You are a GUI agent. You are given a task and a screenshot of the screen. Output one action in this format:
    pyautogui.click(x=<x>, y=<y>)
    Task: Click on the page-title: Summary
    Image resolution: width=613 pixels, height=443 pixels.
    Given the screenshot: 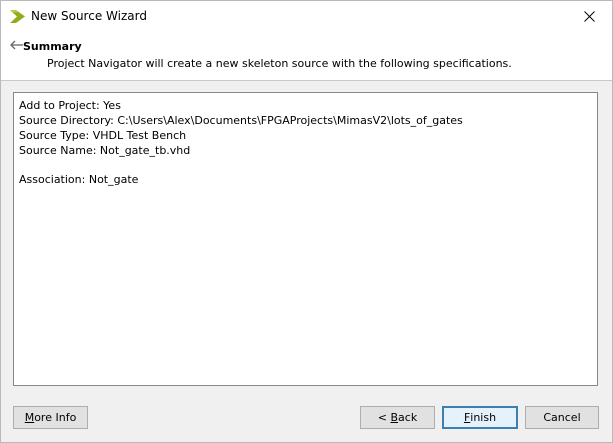 What is the action you would take?
    pyautogui.click(x=52, y=46)
    